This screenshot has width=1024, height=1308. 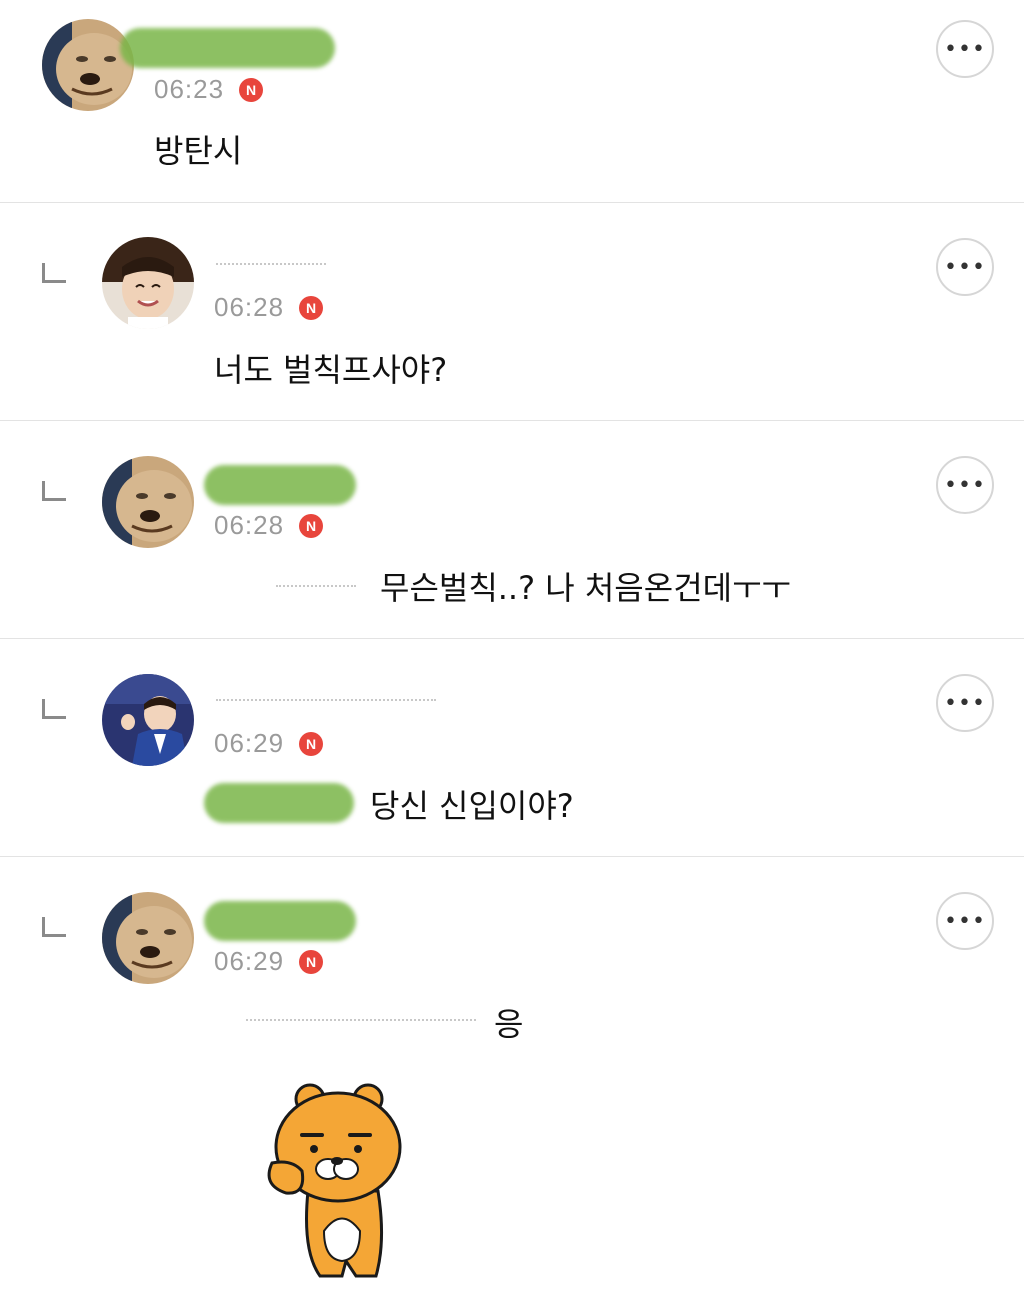 I want to click on comment-text: 너도 벌칙프사야?, so click(x=331, y=370).